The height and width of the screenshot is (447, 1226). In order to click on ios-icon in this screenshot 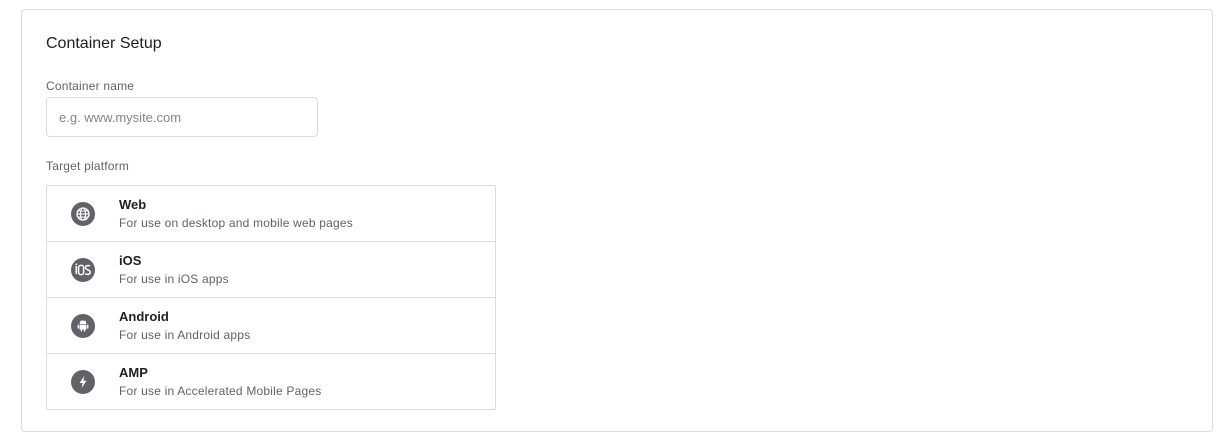, I will do `click(83, 270)`.